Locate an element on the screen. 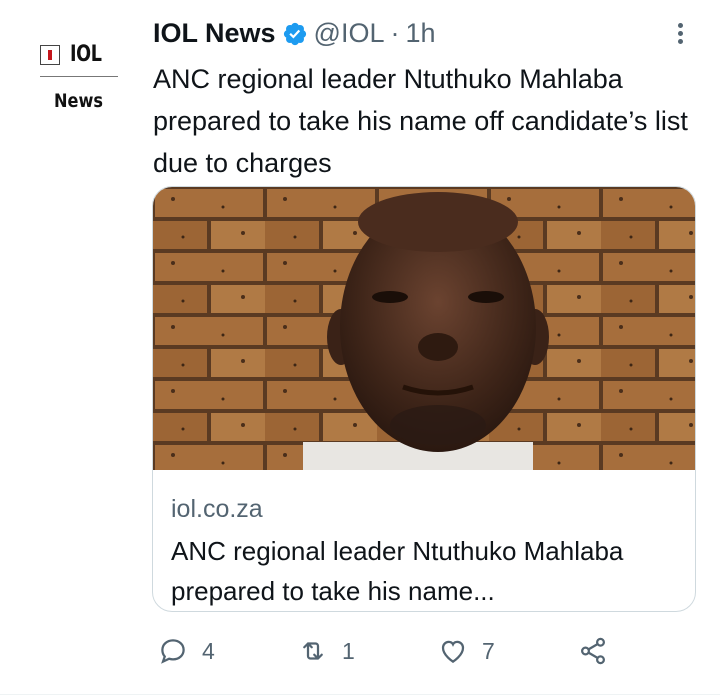 The image size is (720, 696). avatar: IOL News is located at coordinates (77, 73).